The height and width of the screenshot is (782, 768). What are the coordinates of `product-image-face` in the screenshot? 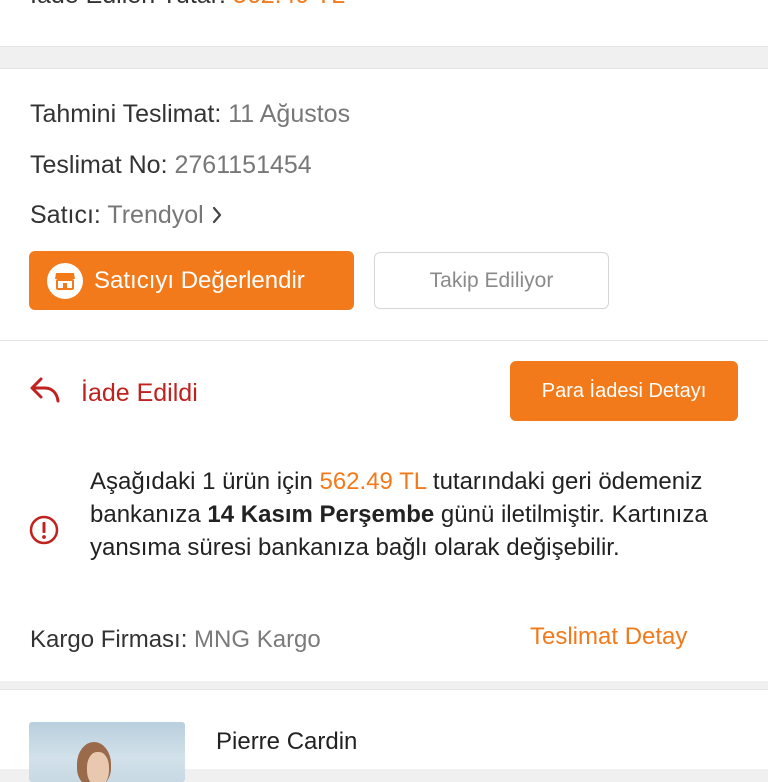 It's located at (98, 767).